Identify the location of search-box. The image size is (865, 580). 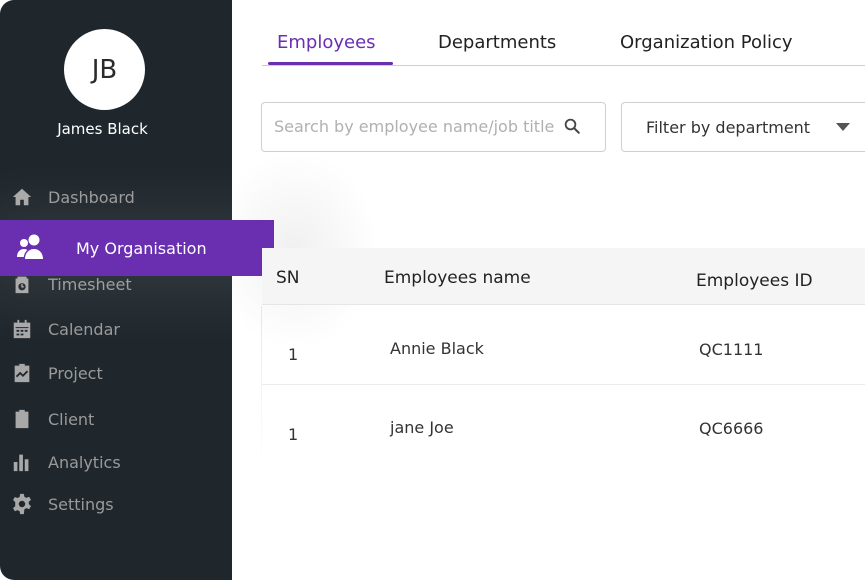
(433, 127).